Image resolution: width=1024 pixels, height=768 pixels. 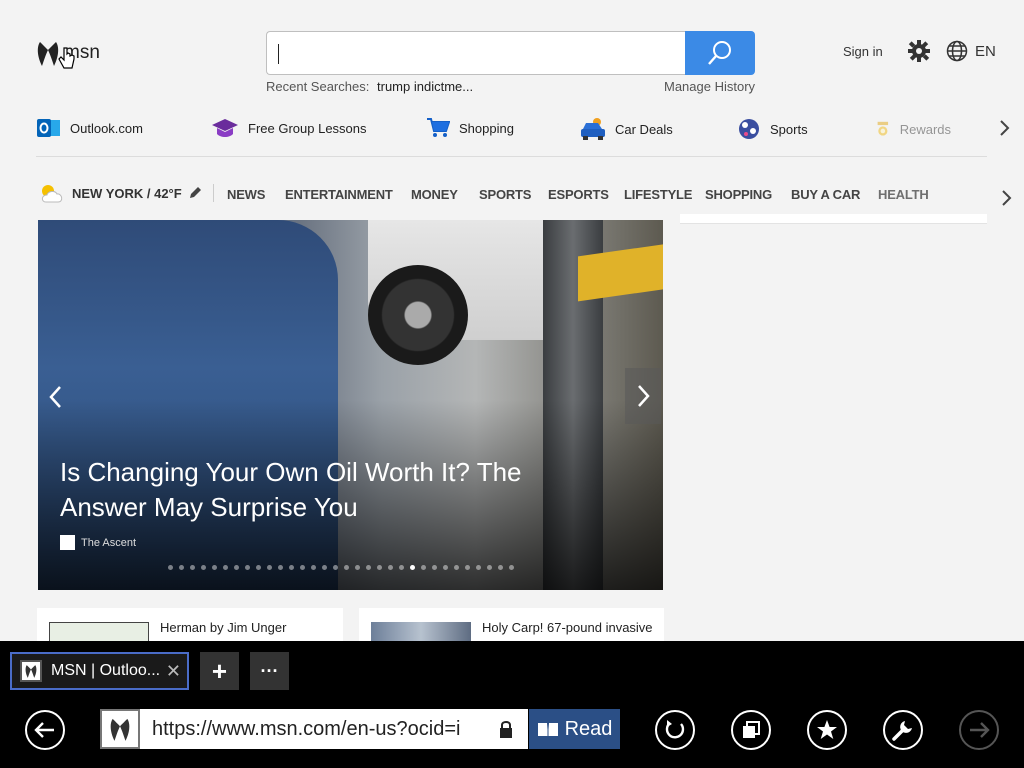 I want to click on reading-view-button: Read, so click(x=574, y=729).